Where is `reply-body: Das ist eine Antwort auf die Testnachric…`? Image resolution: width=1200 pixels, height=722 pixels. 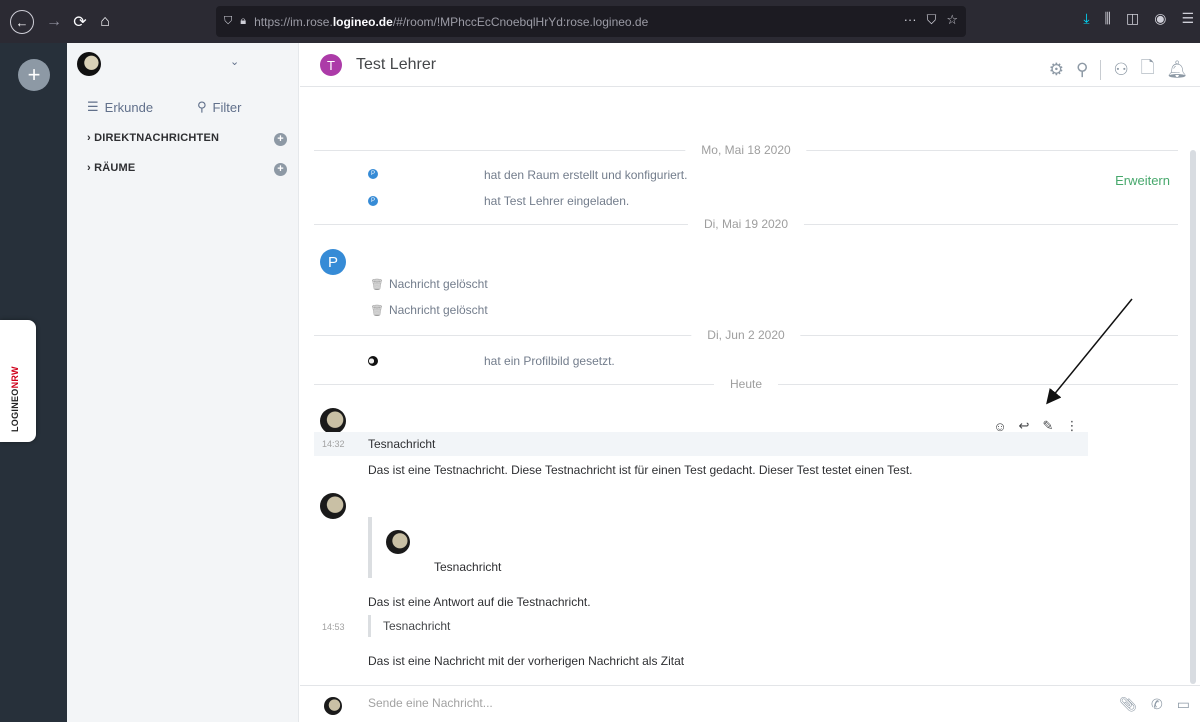
reply-body: Das ist eine Antwort auf die Testnachric… is located at coordinates (479, 602).